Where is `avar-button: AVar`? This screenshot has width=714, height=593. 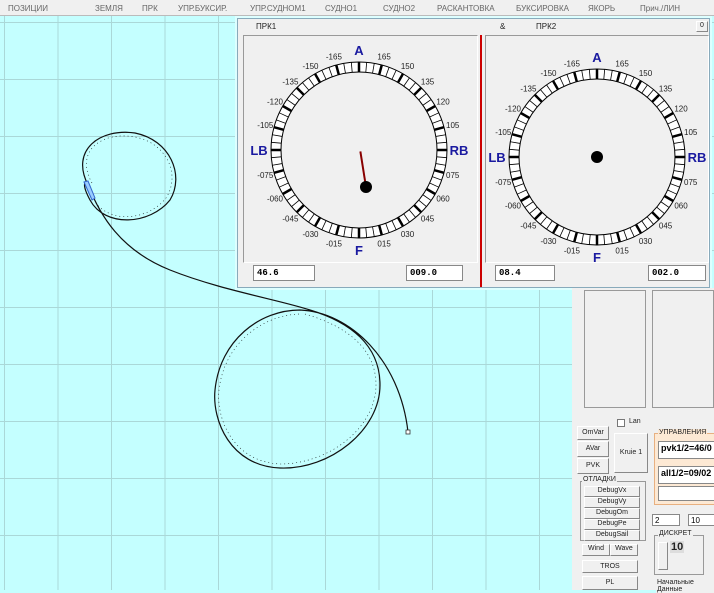
avar-button: AVar is located at coordinates (593, 449).